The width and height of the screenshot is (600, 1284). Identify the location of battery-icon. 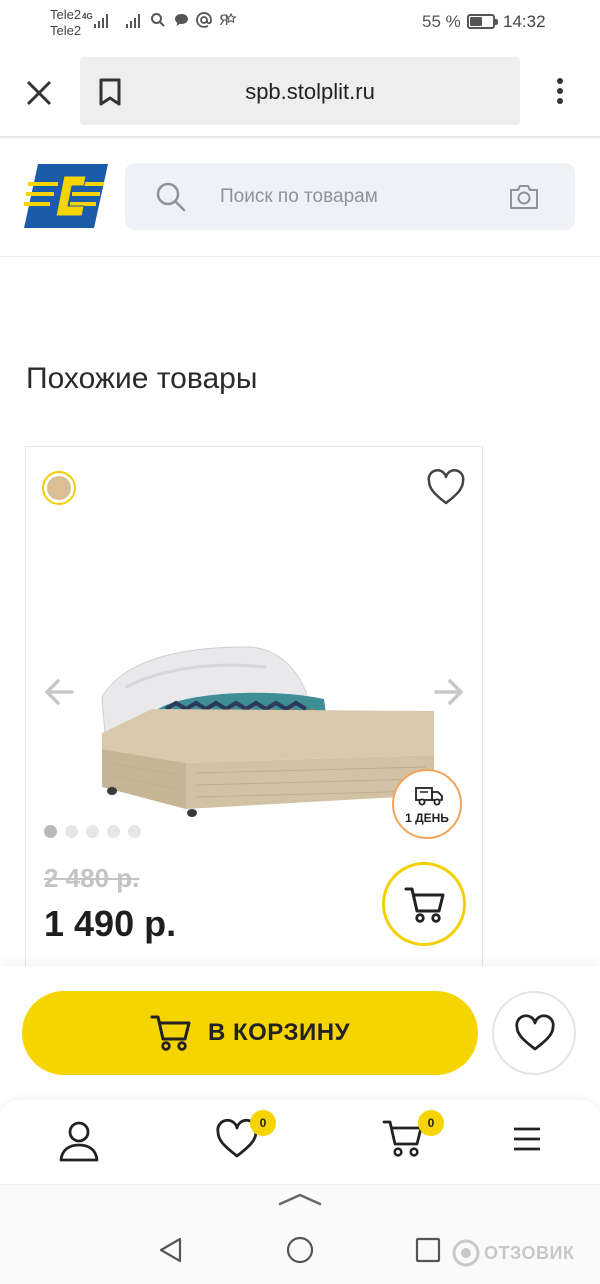
(482, 21).